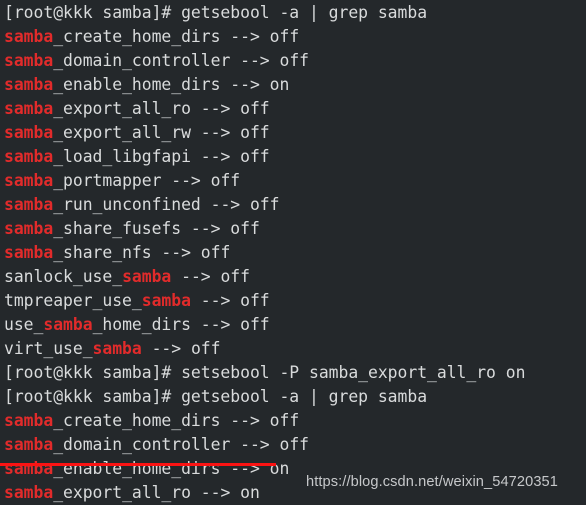 Image resolution: width=586 pixels, height=505 pixels. Describe the element at coordinates (63, 276) in the screenshot. I see `terminal-text: sanlock_use_` at that location.